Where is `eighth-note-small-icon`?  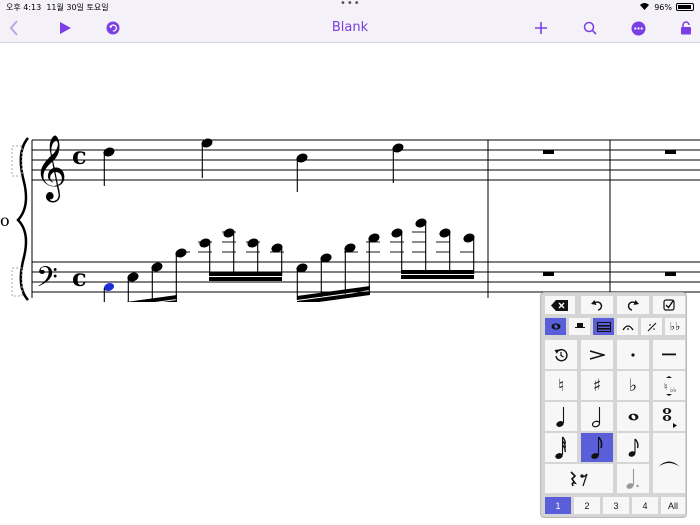 eighth-note-small-icon is located at coordinates (633, 447).